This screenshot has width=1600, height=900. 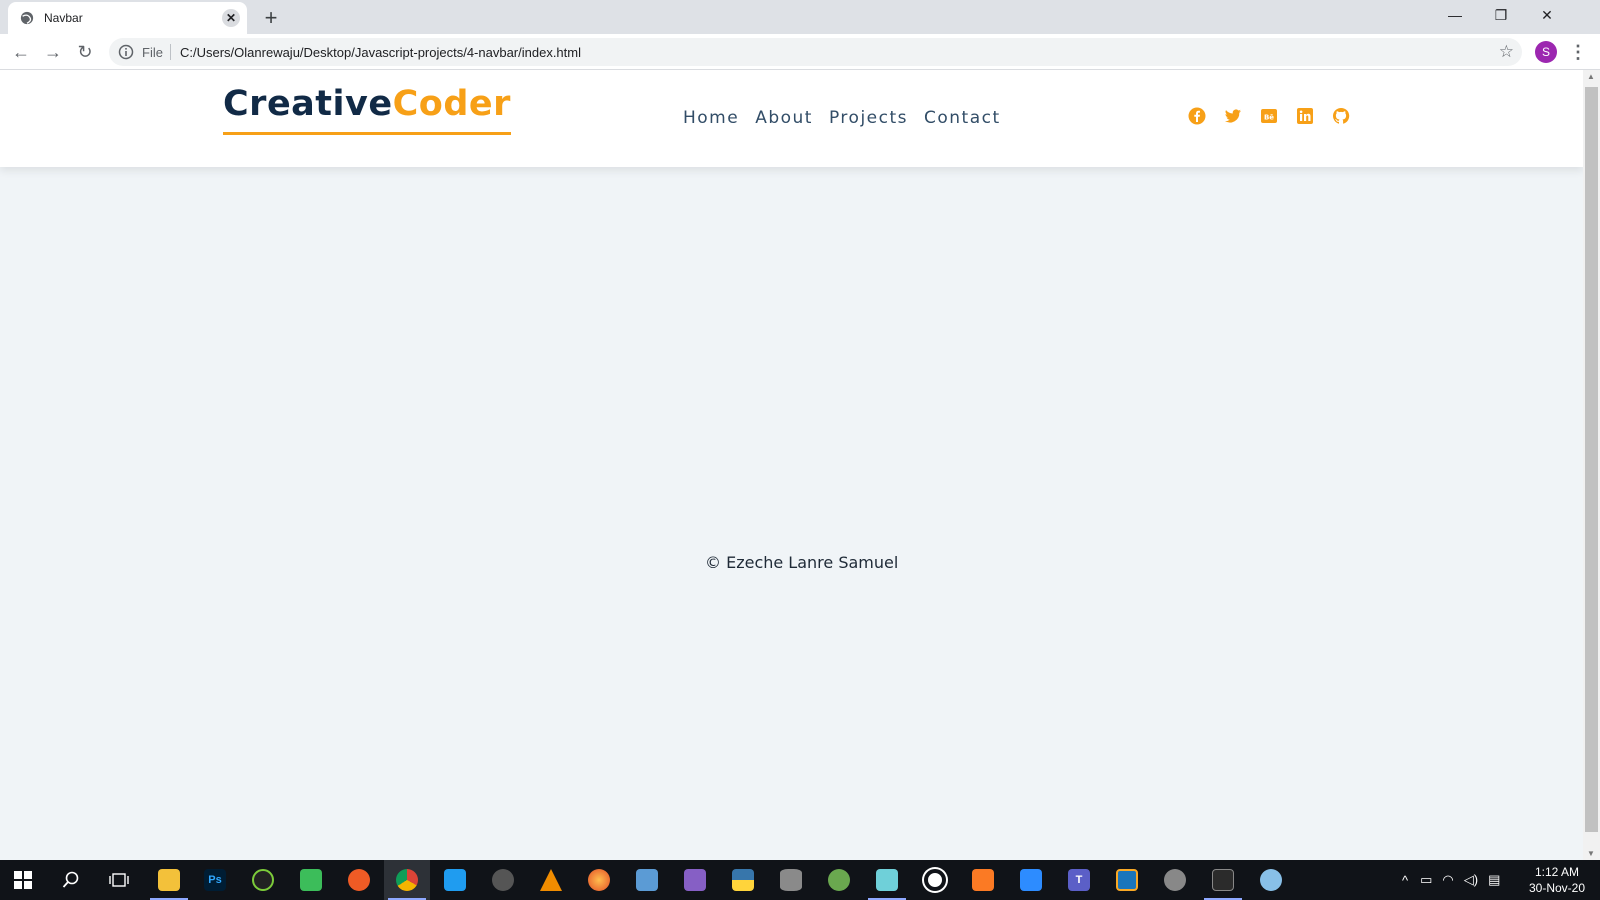 What do you see at coordinates (784, 118) in the screenshot?
I see `nav-link-about: About` at bounding box center [784, 118].